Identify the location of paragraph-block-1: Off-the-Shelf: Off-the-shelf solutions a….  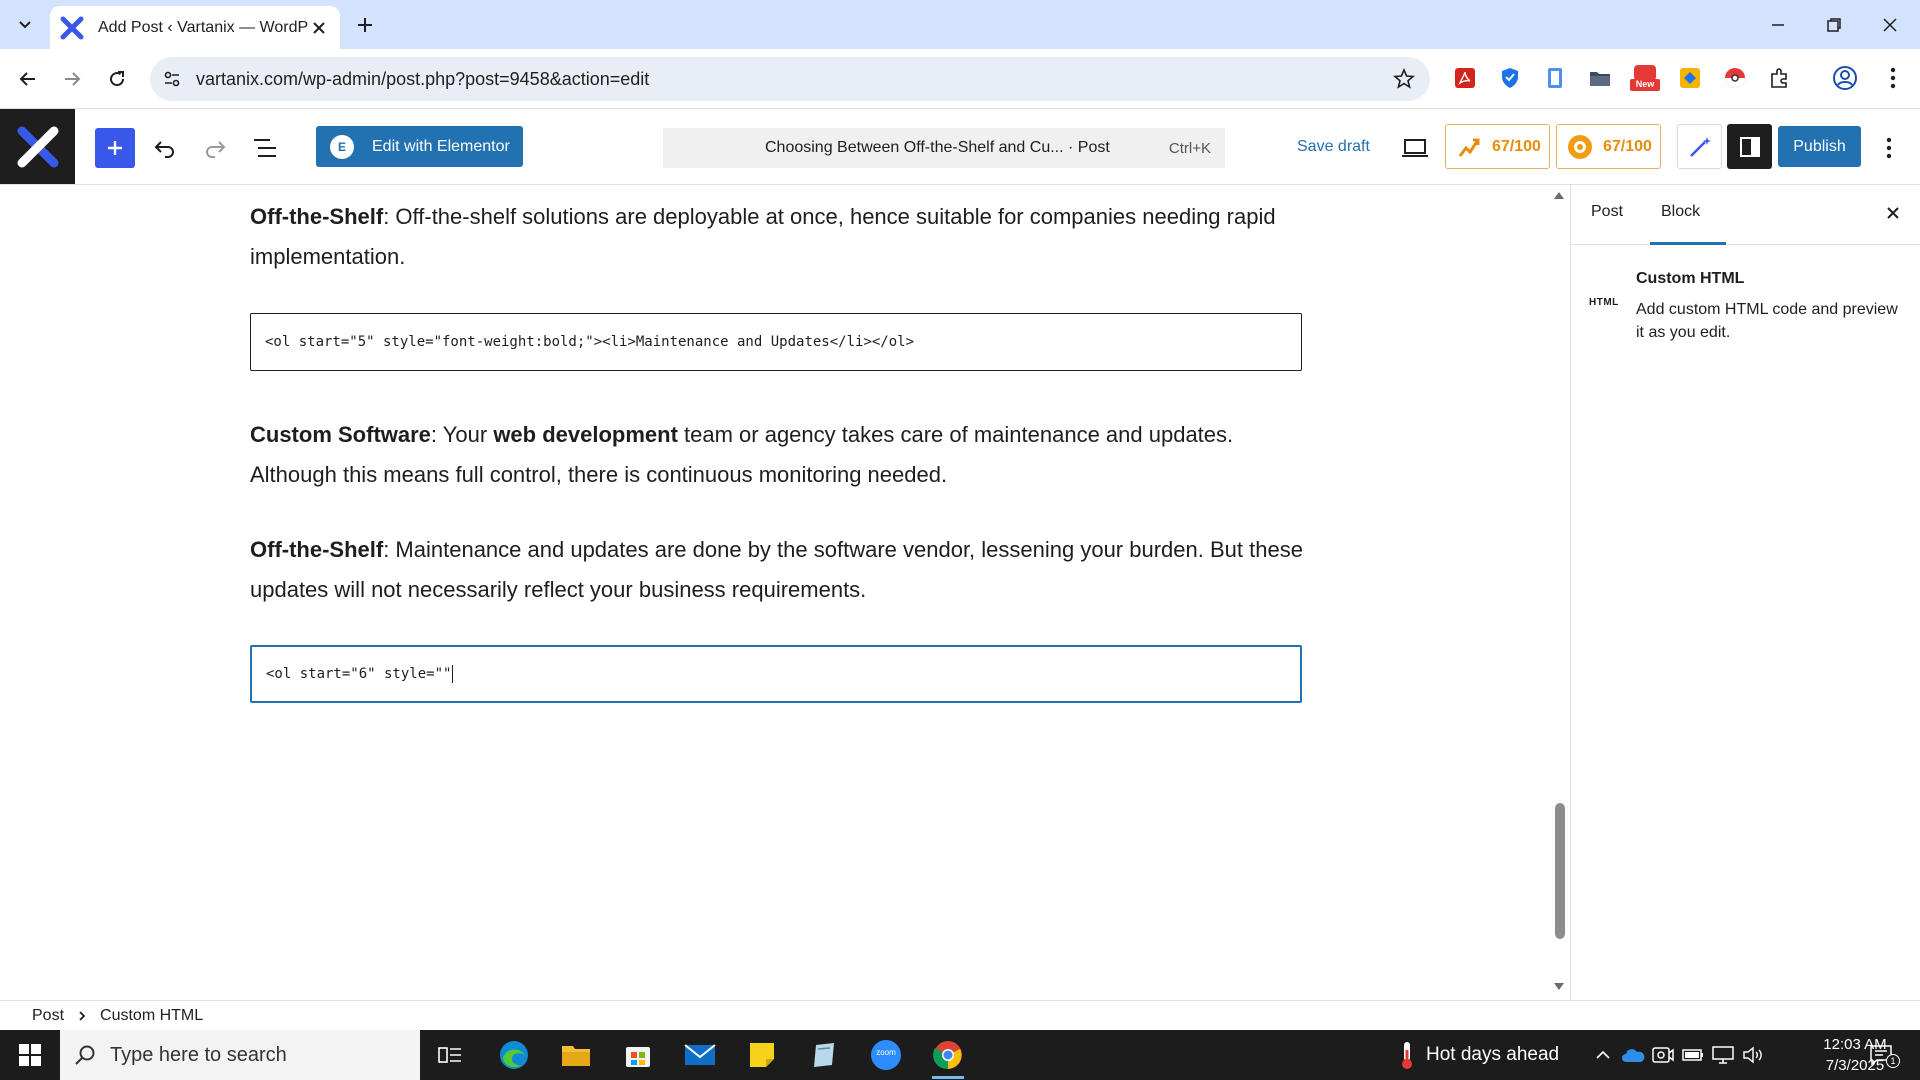
(780, 237).